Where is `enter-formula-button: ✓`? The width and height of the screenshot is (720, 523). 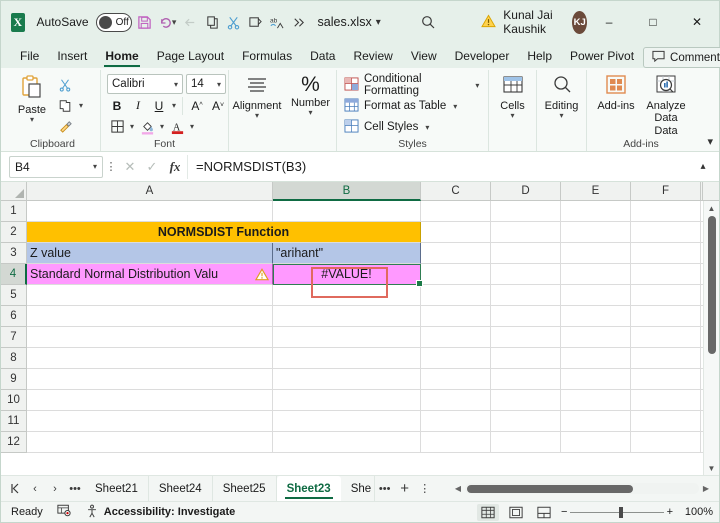 enter-formula-button: ✓ is located at coordinates (152, 167).